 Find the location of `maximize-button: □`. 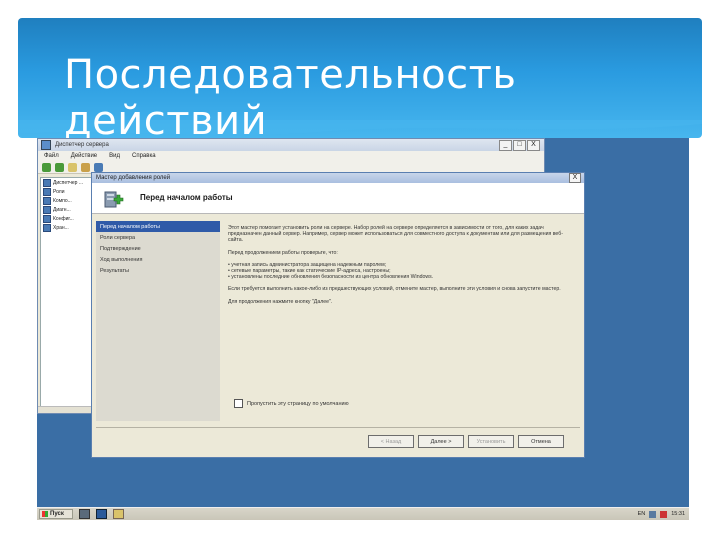

maximize-button: □ is located at coordinates (519, 145).